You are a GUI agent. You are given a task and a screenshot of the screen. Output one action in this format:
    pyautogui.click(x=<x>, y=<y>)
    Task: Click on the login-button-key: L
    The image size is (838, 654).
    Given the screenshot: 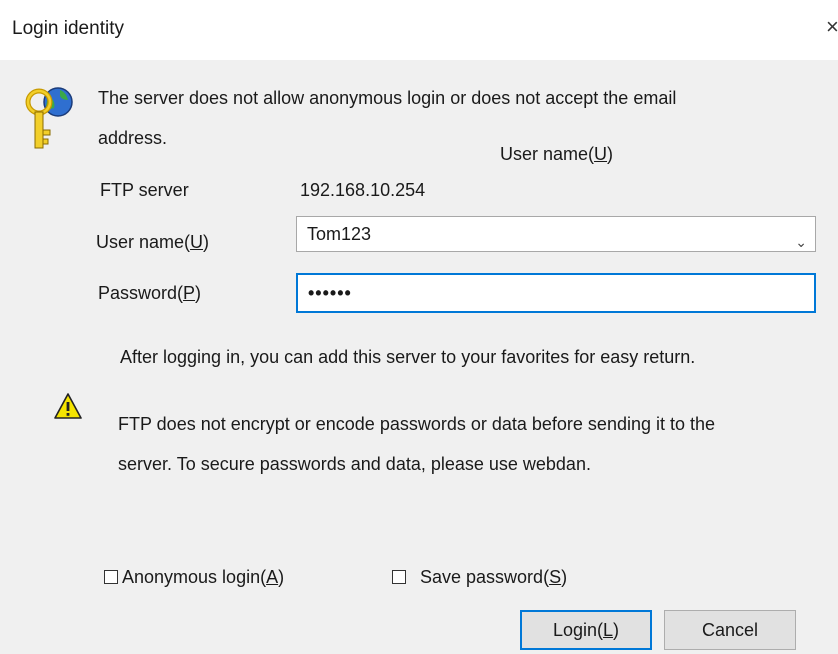 What is the action you would take?
    pyautogui.click(x=608, y=630)
    